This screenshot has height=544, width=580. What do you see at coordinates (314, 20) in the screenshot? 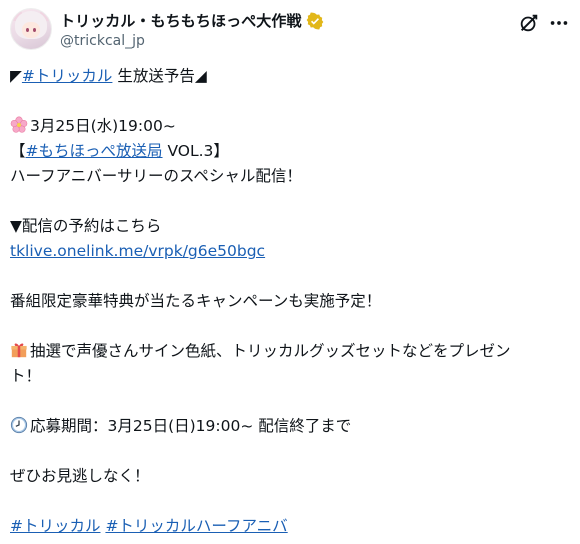
I see `verified-badge-icon` at bounding box center [314, 20].